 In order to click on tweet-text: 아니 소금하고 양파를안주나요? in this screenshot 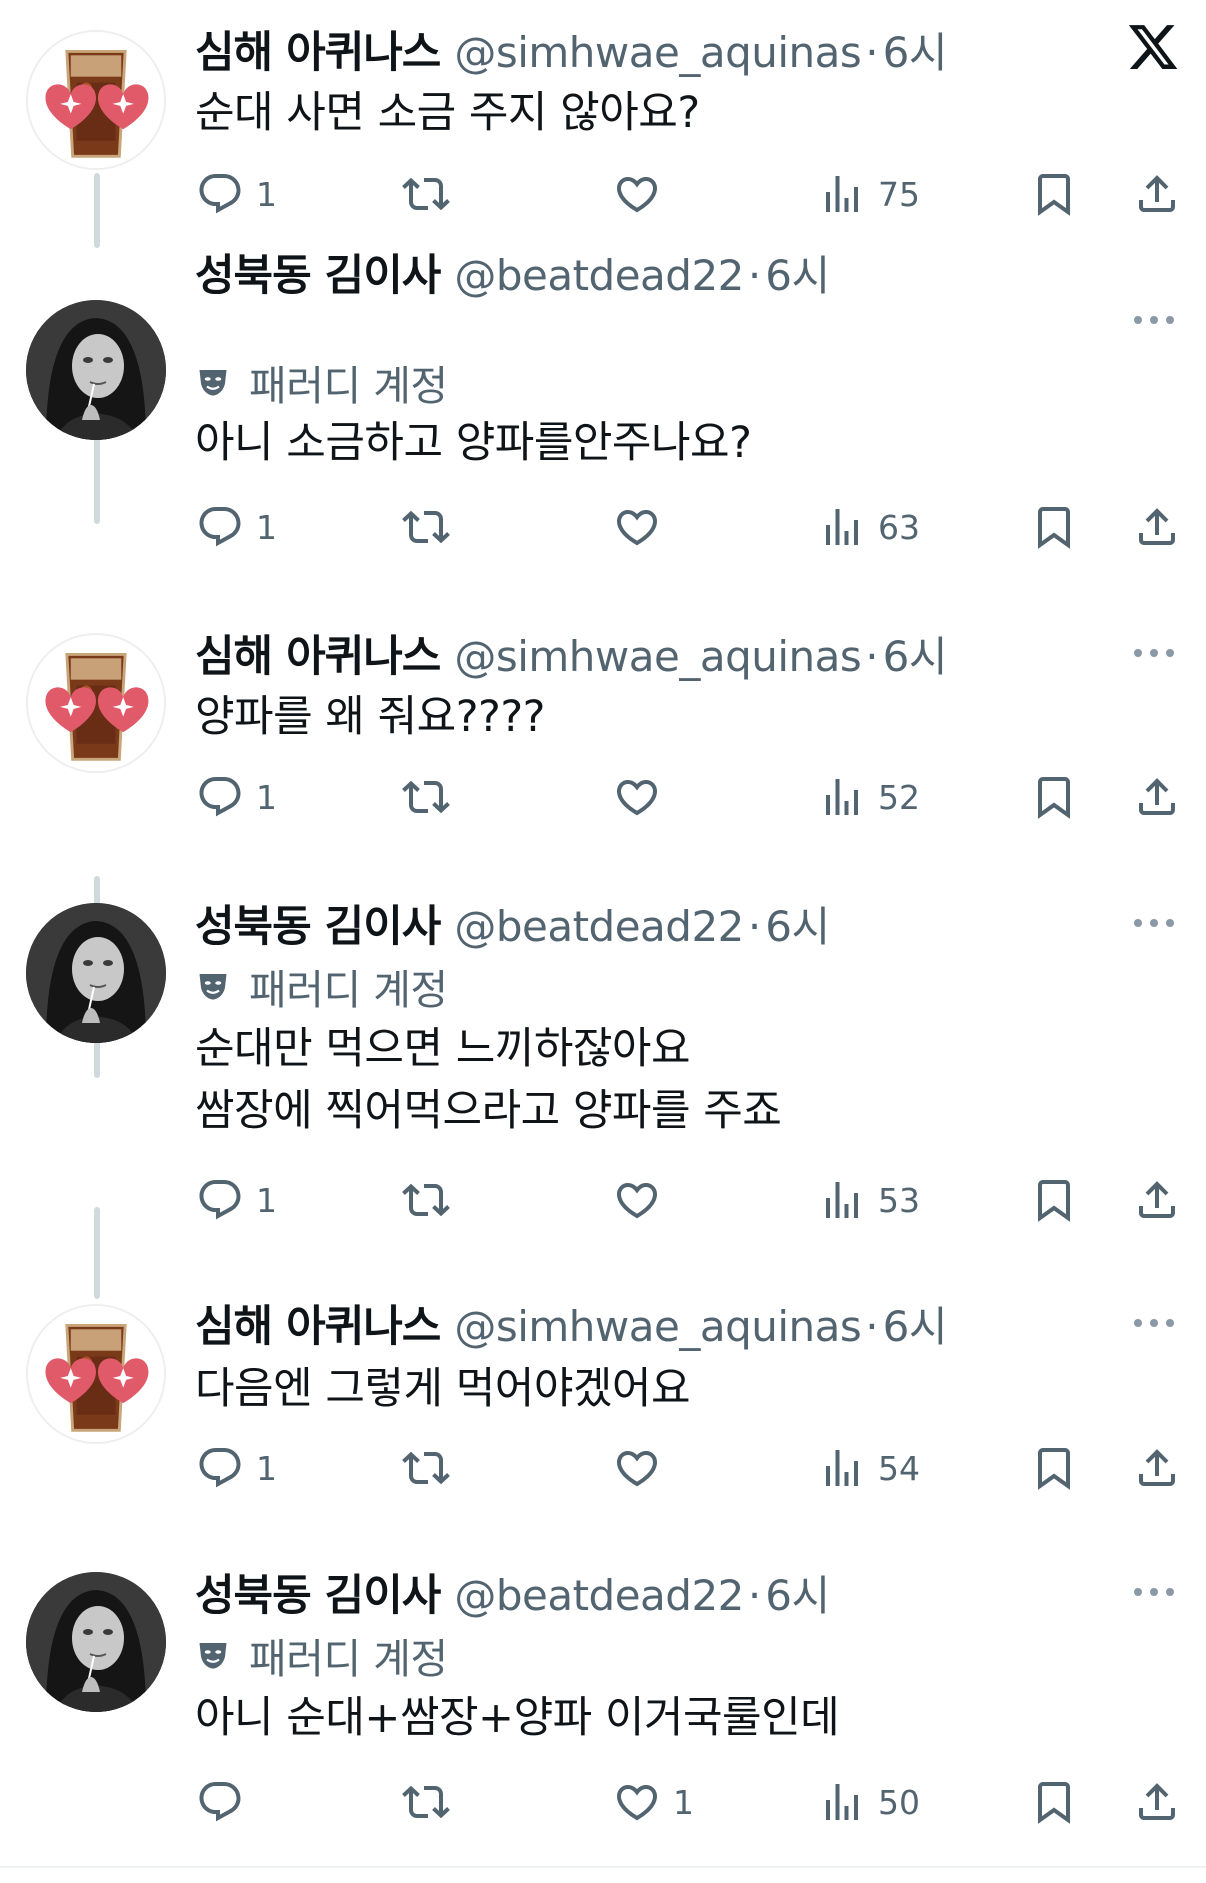, I will do `click(473, 443)`.